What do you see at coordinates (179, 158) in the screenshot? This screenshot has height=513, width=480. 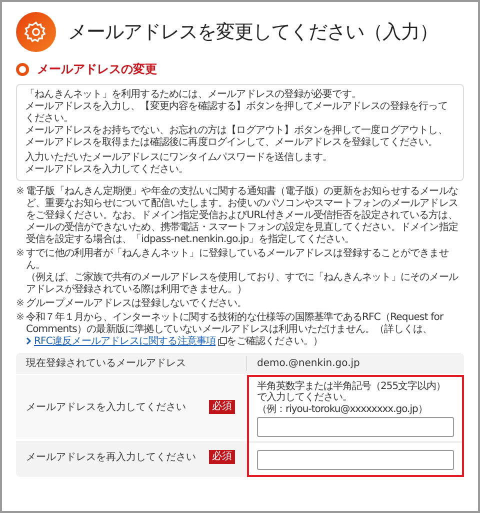 I see `info-text: 入力いただいたメールアドレスにワンタイムパスワードを送信します。` at bounding box center [179, 158].